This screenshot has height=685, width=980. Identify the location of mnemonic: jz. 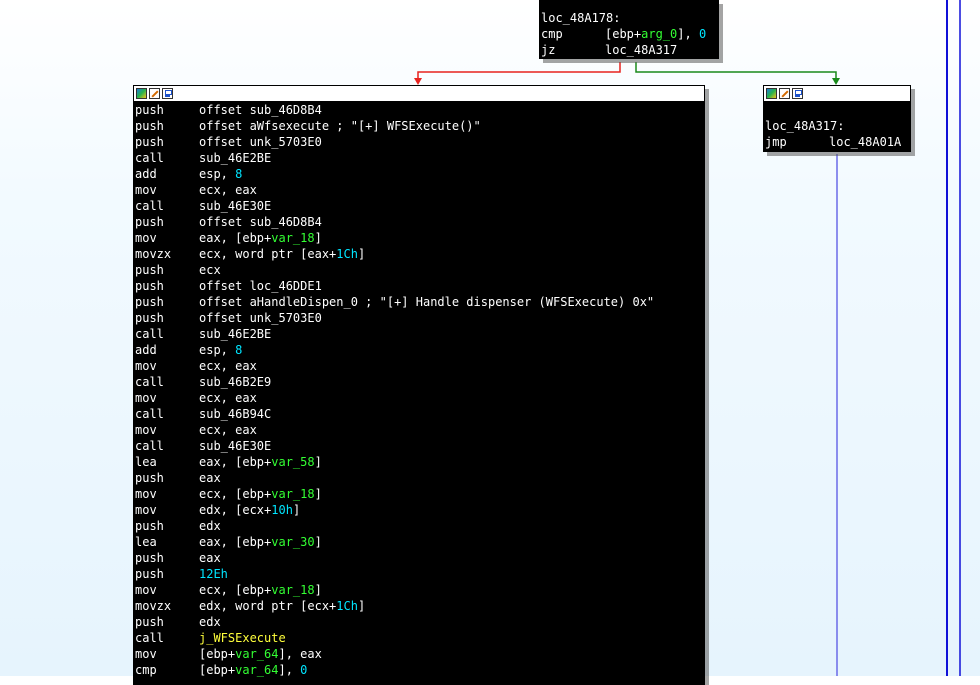
(548, 50).